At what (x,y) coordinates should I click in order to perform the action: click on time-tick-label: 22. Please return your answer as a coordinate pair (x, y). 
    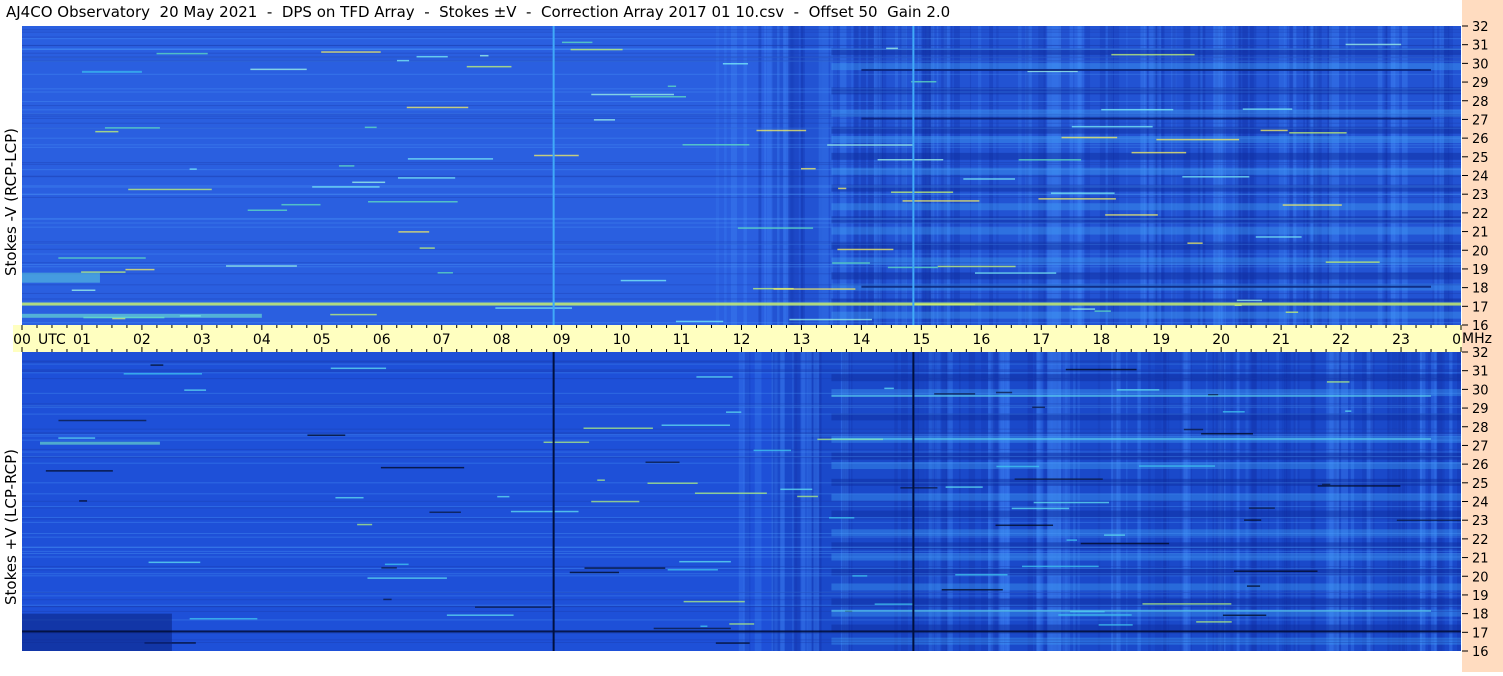
    Looking at the image, I should click on (1341, 340).